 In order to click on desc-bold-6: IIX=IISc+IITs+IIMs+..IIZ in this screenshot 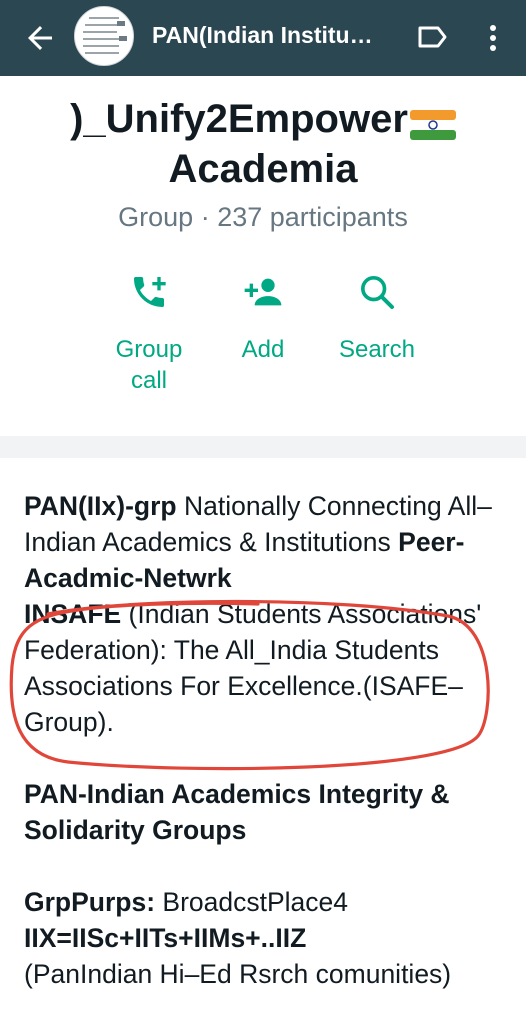, I will do `click(165, 938)`.